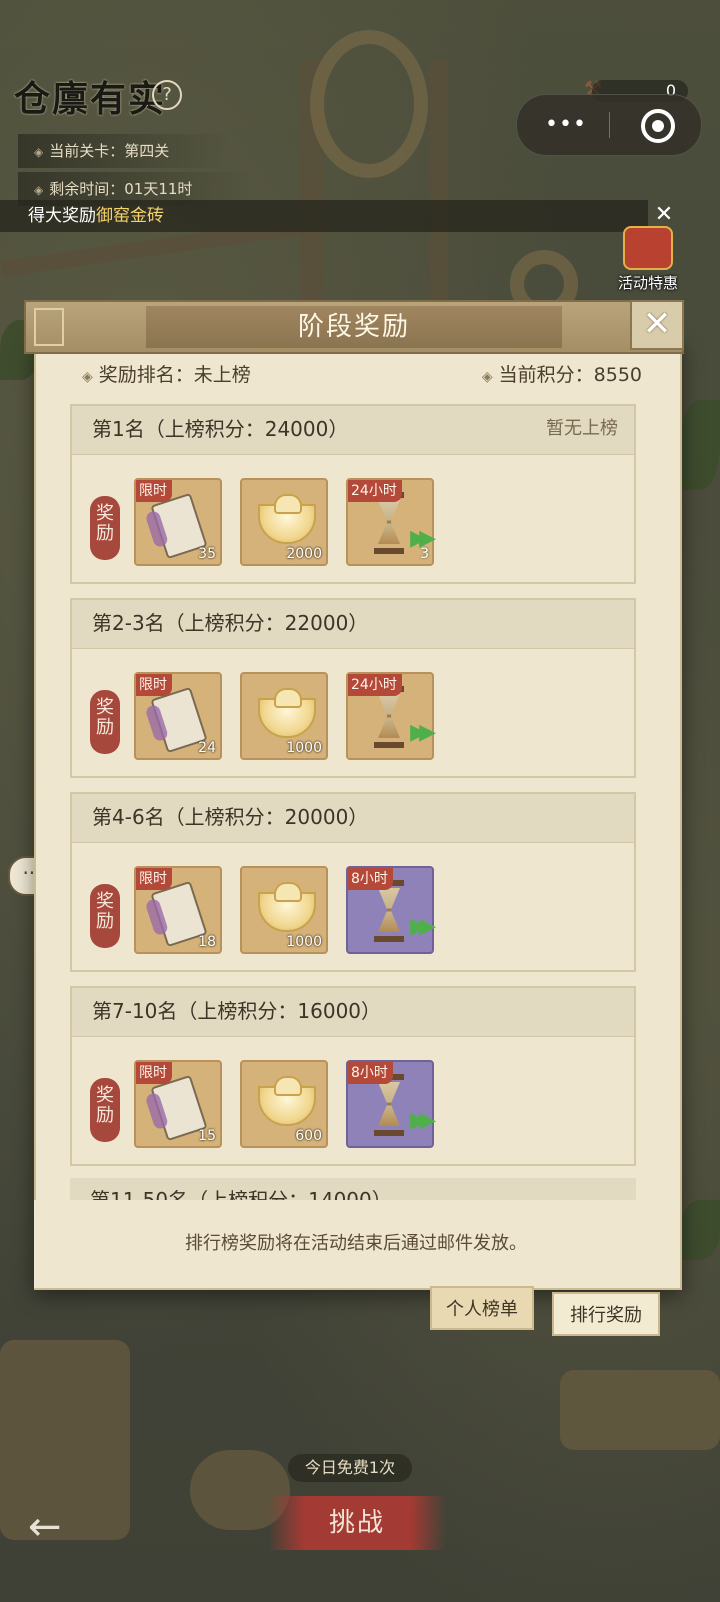 The image size is (720, 1602). I want to click on capsule-divider, so click(609, 125).